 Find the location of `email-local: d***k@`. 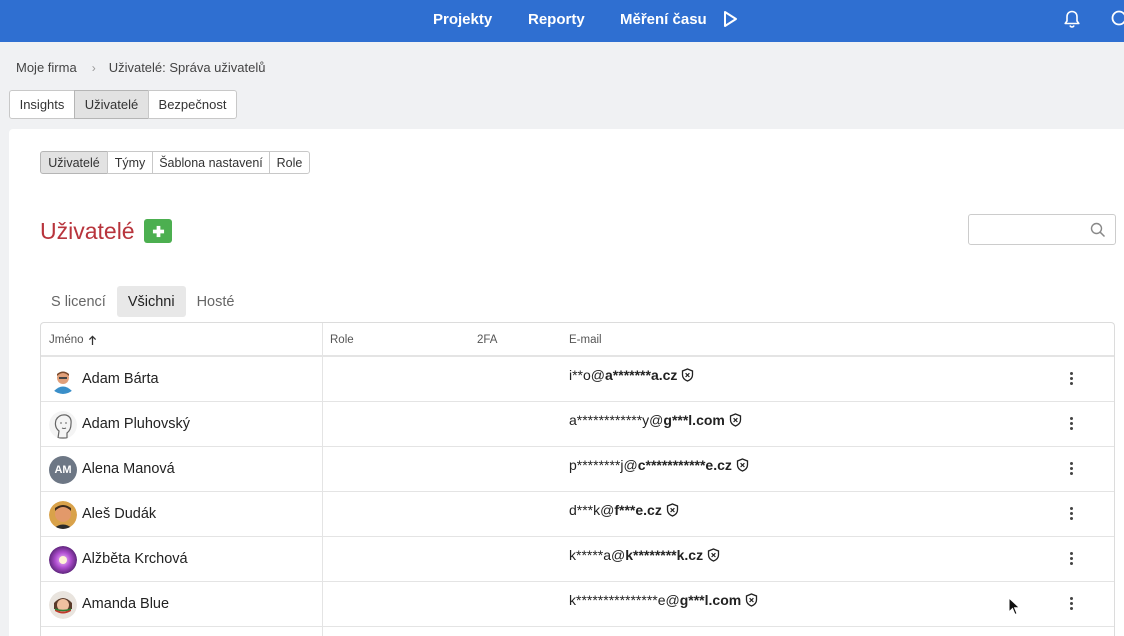

email-local: d***k@ is located at coordinates (592, 510).